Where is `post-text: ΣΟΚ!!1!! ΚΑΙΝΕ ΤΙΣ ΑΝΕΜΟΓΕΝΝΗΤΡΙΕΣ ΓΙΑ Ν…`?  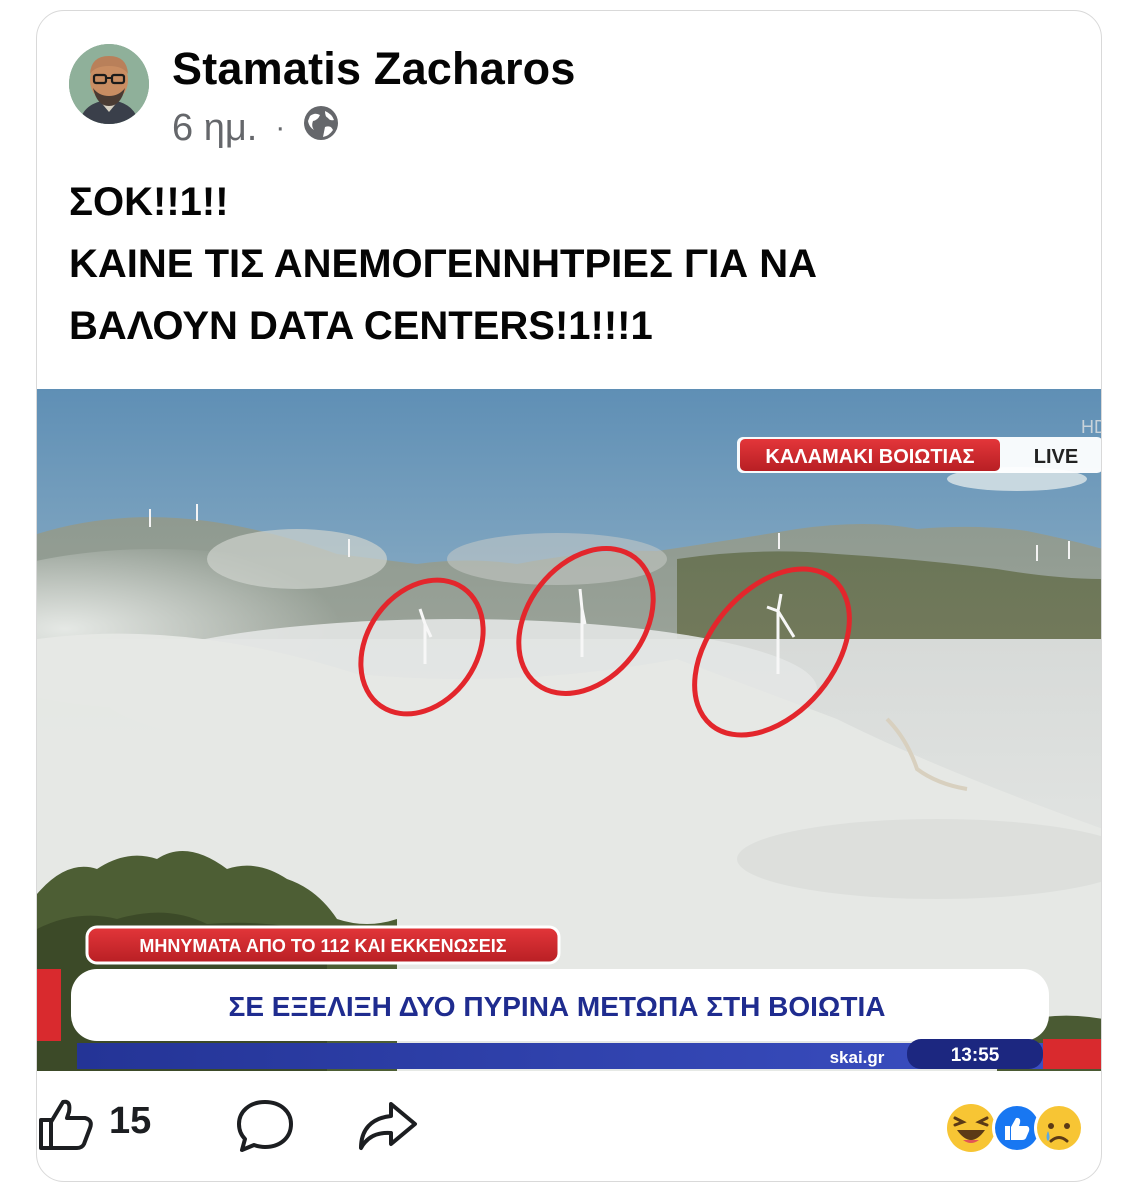
post-text: ΣΟΚ!!1!! ΚΑΙΝΕ ΤΙΣ ΑΝΕΜΟΓΕΝΝΗΤΡΙΕΣ ΓΙΑ Ν… is located at coordinates (569, 264).